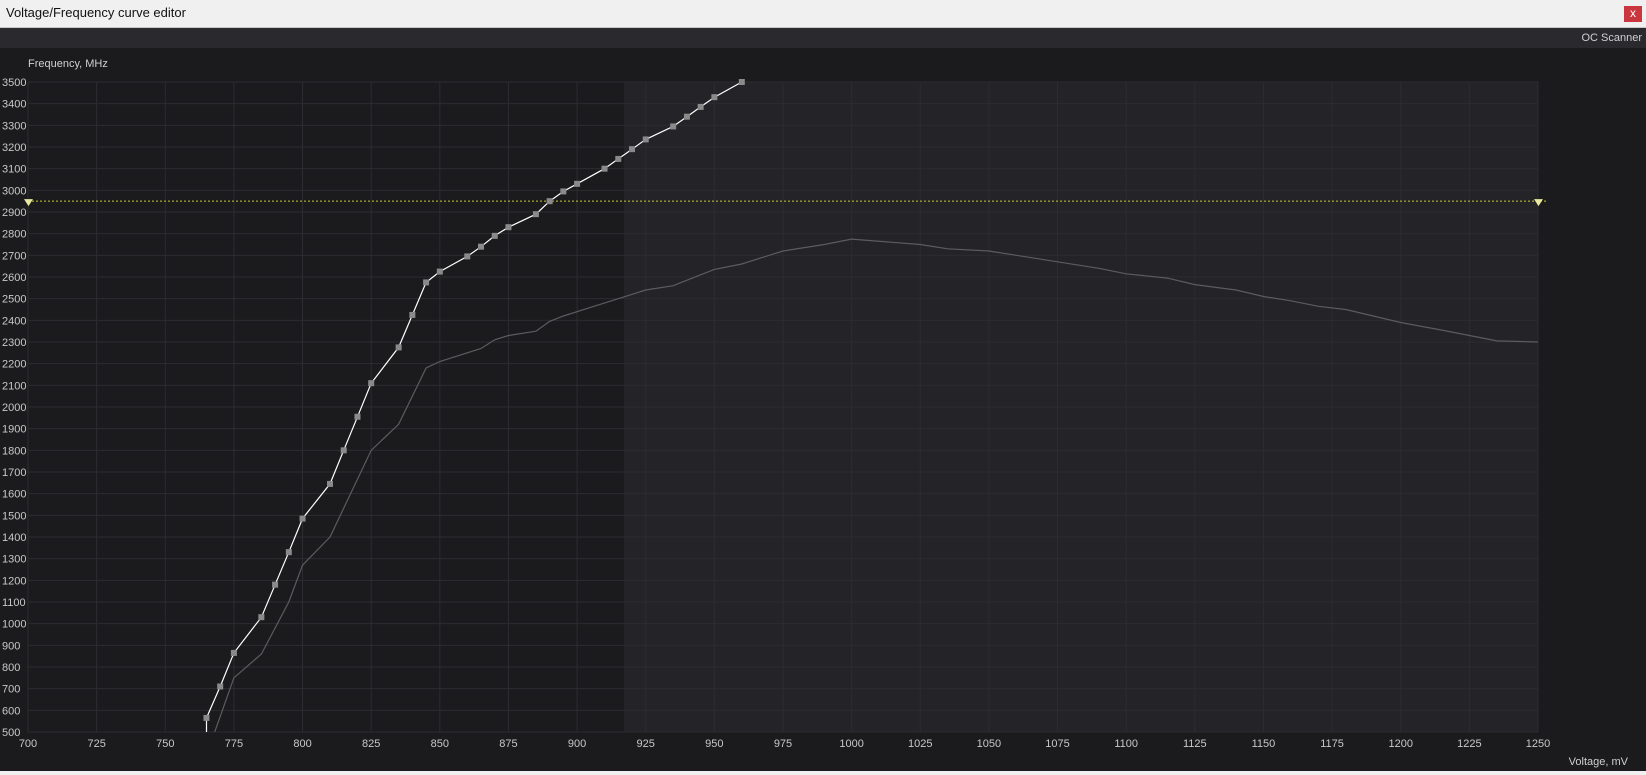 Image resolution: width=1646 pixels, height=775 pixels. What do you see at coordinates (823, 773) in the screenshot?
I see `window-bottom-edge` at bounding box center [823, 773].